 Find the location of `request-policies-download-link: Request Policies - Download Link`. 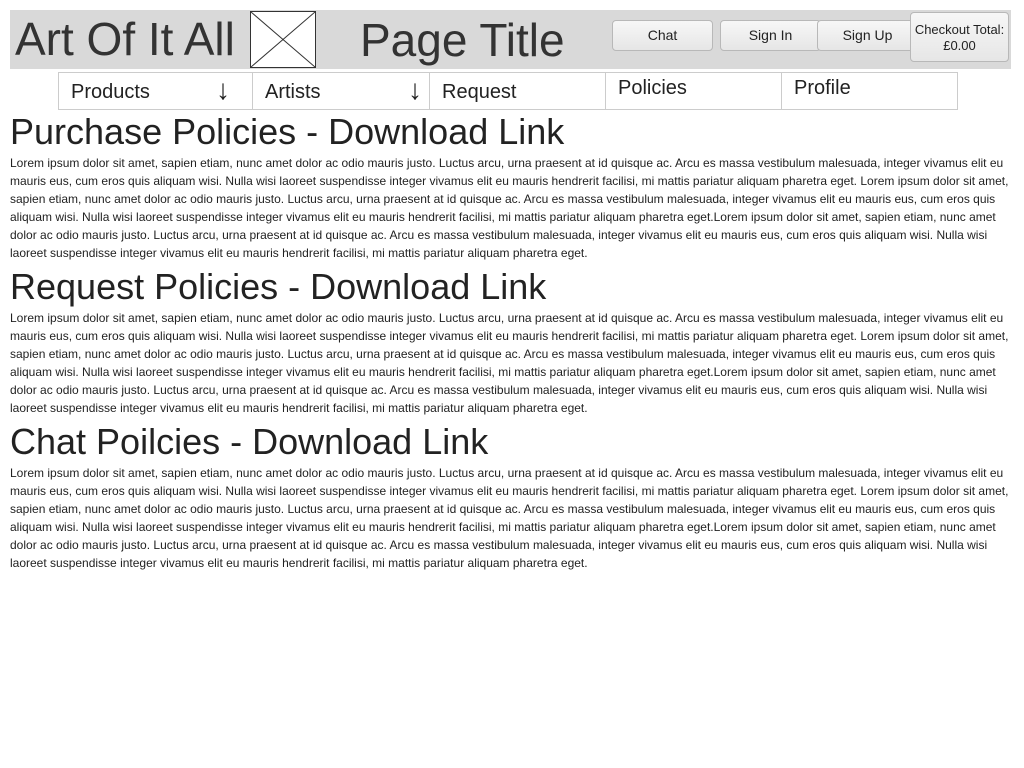

request-policies-download-link: Request Policies - Download Link is located at coordinates (510, 287).